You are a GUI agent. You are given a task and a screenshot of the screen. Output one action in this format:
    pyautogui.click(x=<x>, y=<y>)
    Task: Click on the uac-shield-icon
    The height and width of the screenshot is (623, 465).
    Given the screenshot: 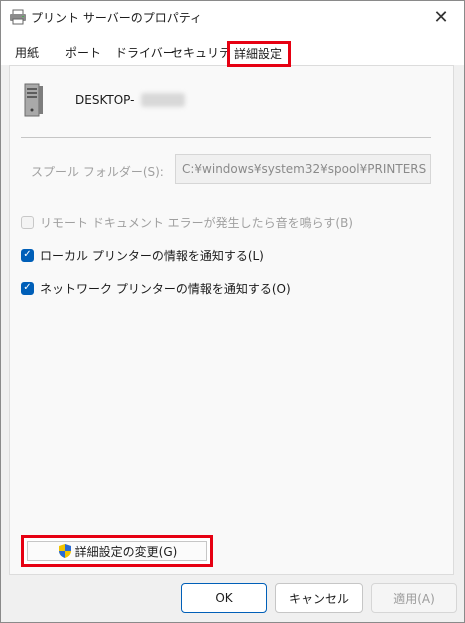 What is the action you would take?
    pyautogui.click(x=64, y=551)
    